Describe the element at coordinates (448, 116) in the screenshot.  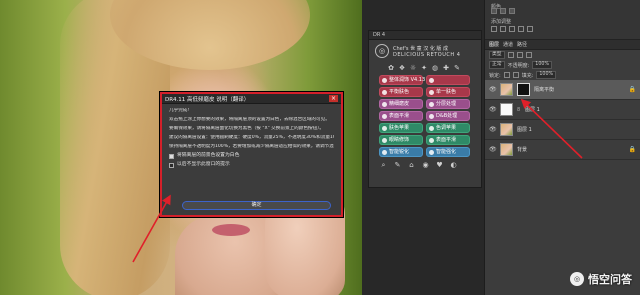
I see `dr4-button: D&B处理` at that location.